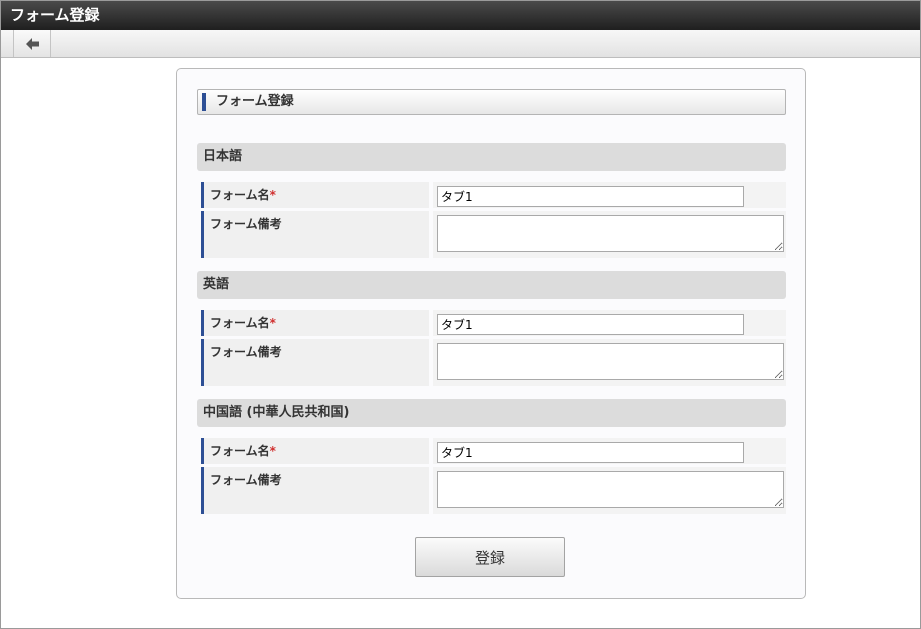 This screenshot has height=629, width=921. Describe the element at coordinates (491, 157) in the screenshot. I see `section-heading: 日本語` at that location.